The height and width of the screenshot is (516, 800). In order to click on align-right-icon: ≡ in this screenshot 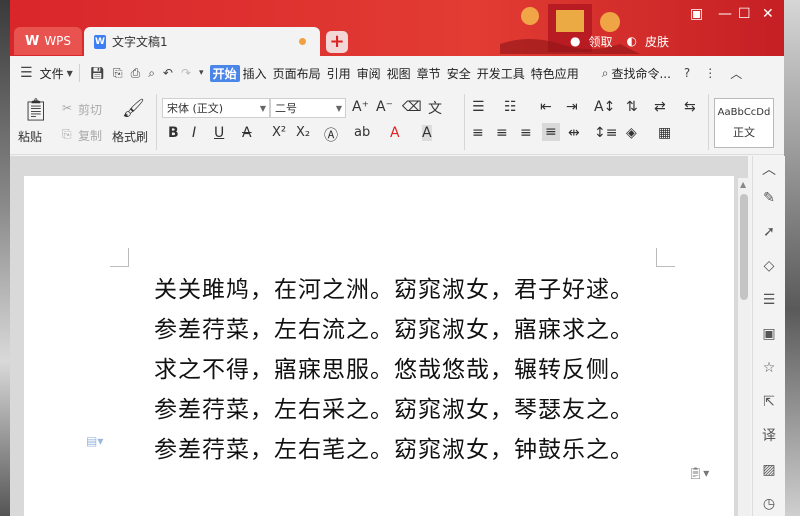, I will do `click(526, 133)`.